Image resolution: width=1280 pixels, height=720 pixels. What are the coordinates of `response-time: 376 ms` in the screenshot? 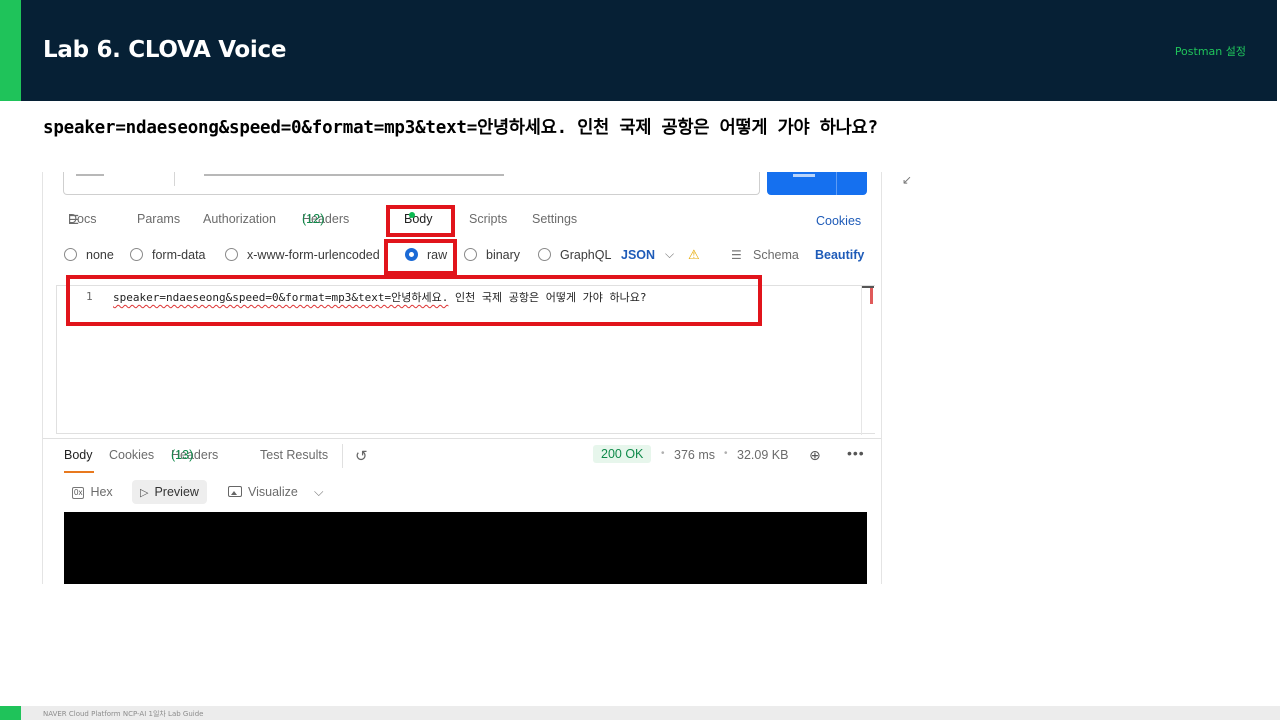 It's located at (694, 455).